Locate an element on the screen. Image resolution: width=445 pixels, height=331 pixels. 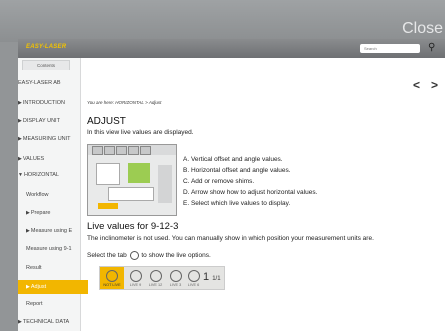
sidebar-item-prepare: ▶Prepare is located at coordinates (53, 213).